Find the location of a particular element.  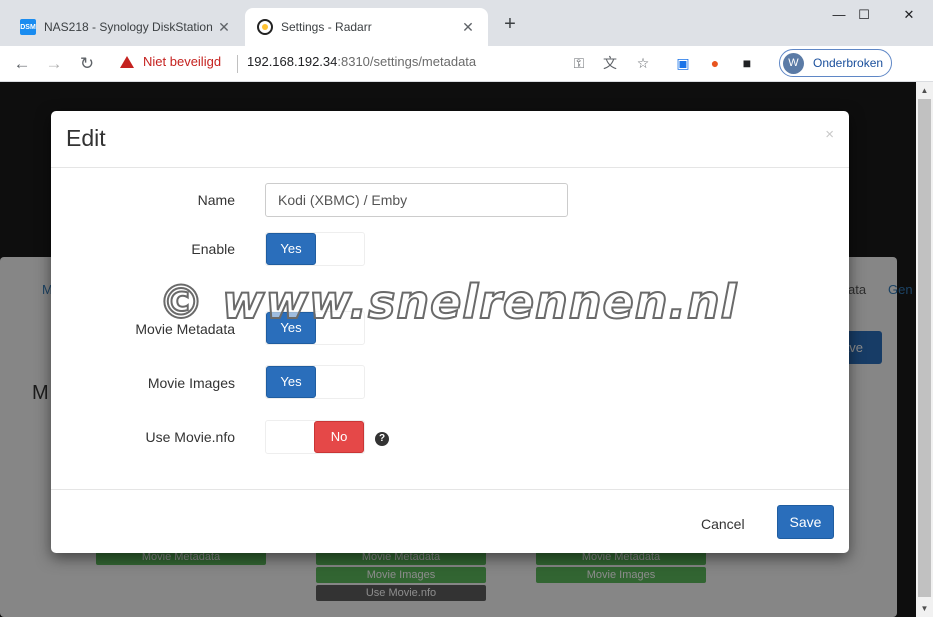

enable-label: Enable is located at coordinates (213, 249).